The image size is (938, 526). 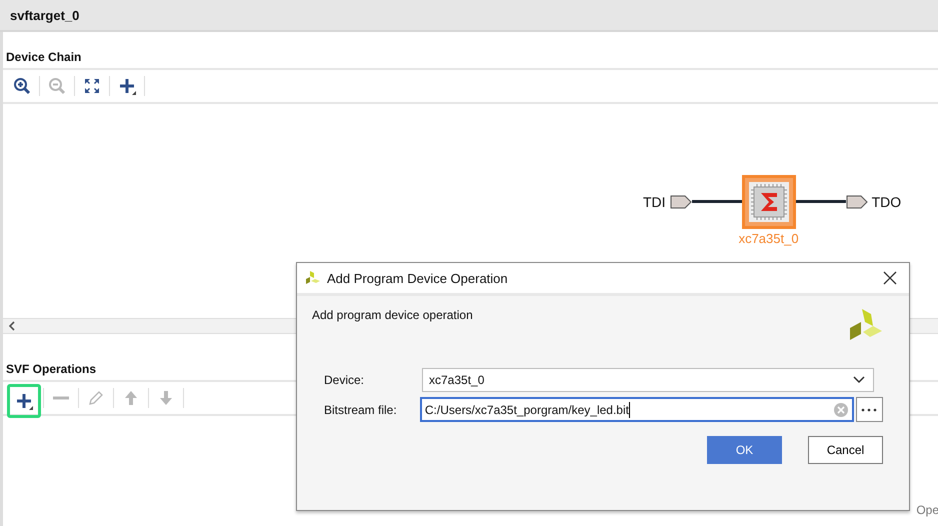 What do you see at coordinates (360, 409) in the screenshot?
I see `field-label: Bitstream file:` at bounding box center [360, 409].